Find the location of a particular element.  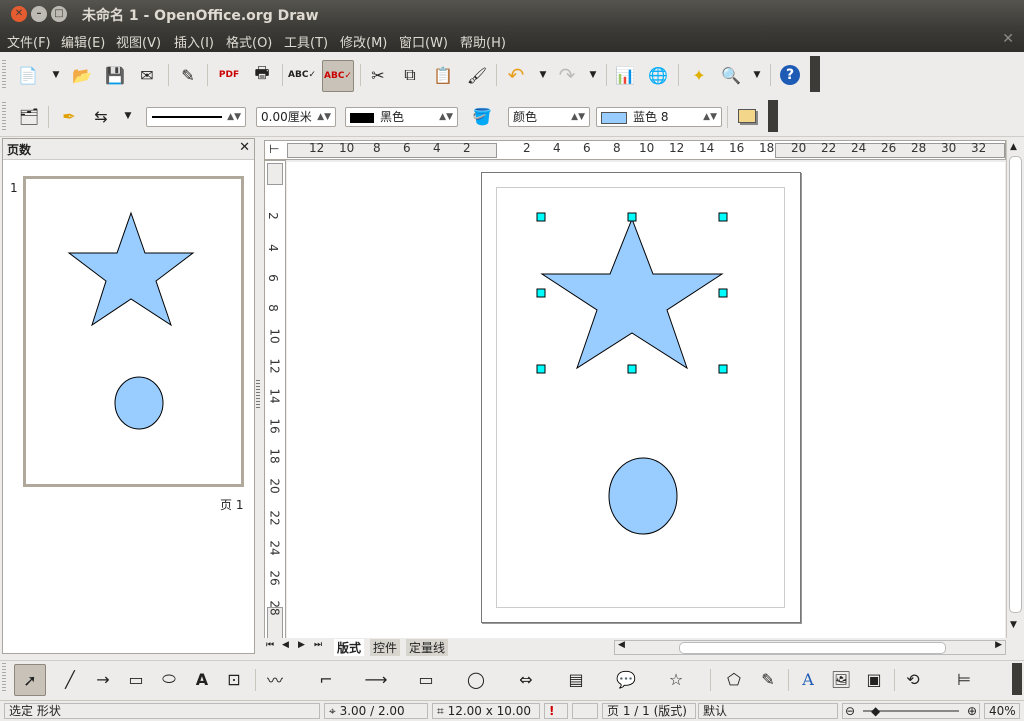

auto-spellcheck-icon: ABC✓ is located at coordinates (338, 76).